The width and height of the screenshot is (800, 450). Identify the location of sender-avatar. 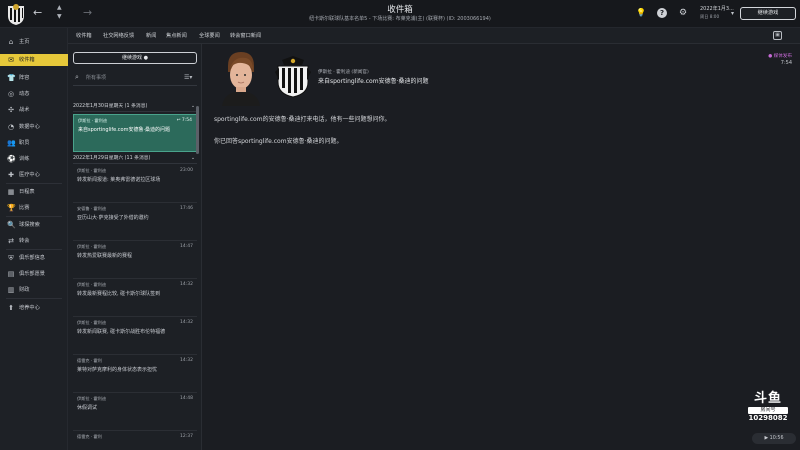
(241, 77).